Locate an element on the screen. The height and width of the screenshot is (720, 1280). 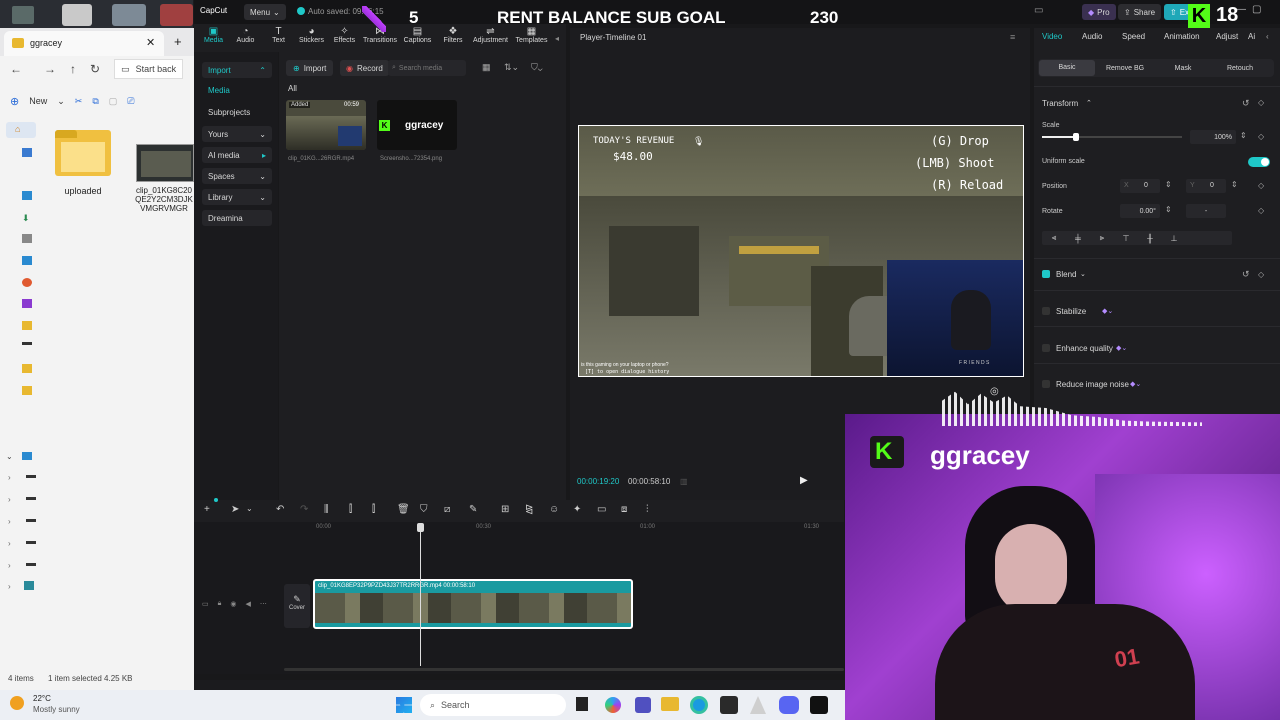
sidebar-item-import: Import ⌃ is located at coordinates (237, 70).